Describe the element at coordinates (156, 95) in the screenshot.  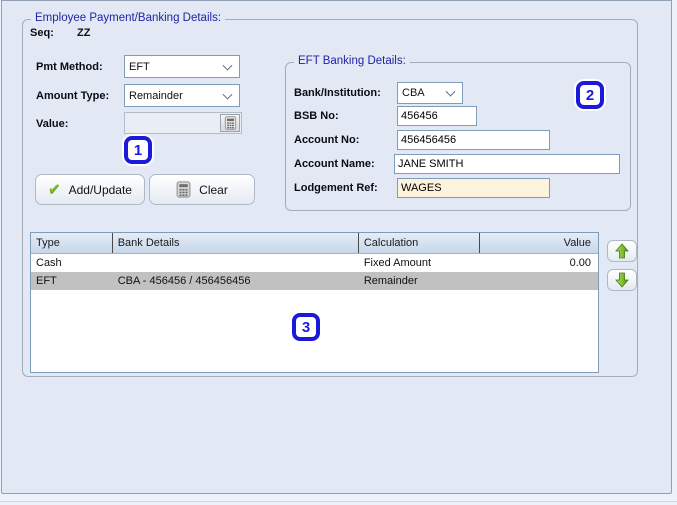
I see `amount-type-value: Remainder` at that location.